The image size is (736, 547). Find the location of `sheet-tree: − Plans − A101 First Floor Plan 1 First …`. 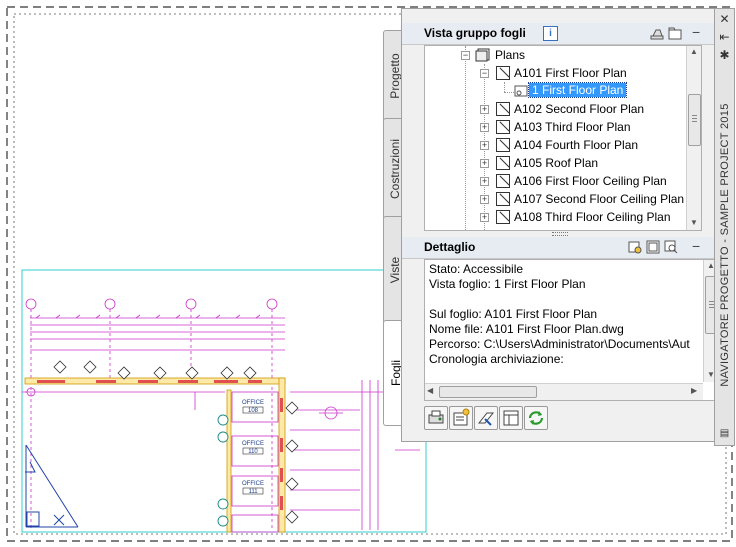

sheet-tree: − Plans − A101 First Floor Plan 1 First … is located at coordinates (563, 138).